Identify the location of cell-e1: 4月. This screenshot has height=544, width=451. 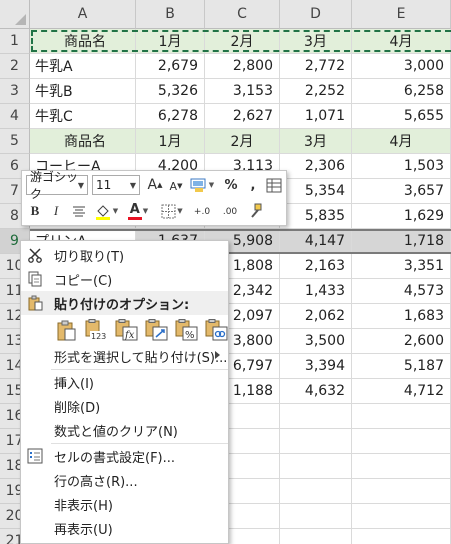
(401, 41).